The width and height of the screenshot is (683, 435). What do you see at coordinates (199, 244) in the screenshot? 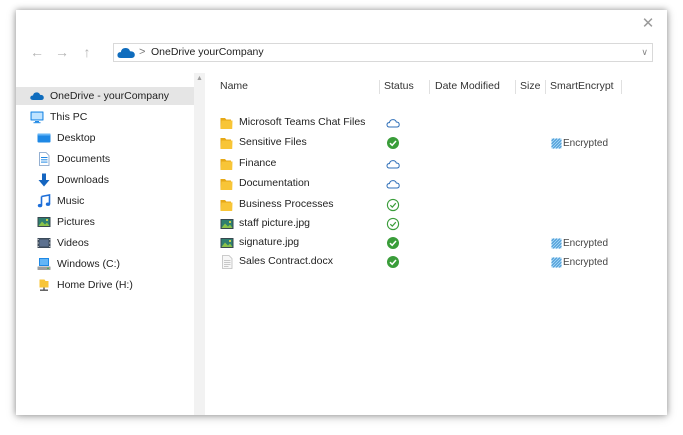
I see `sidebar-scrollbar: ▲` at bounding box center [199, 244].